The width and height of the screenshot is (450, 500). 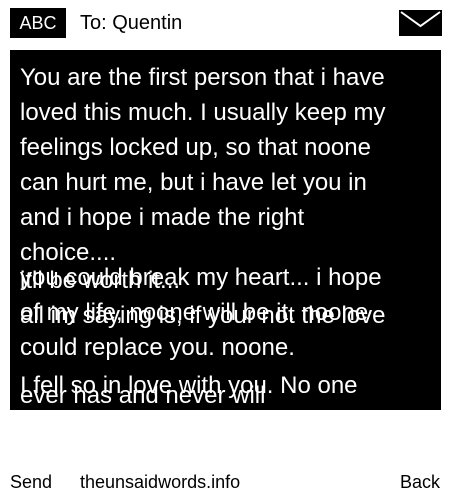 What do you see at coordinates (131, 23) in the screenshot?
I see `recipient-line: To: Quentin` at bounding box center [131, 23].